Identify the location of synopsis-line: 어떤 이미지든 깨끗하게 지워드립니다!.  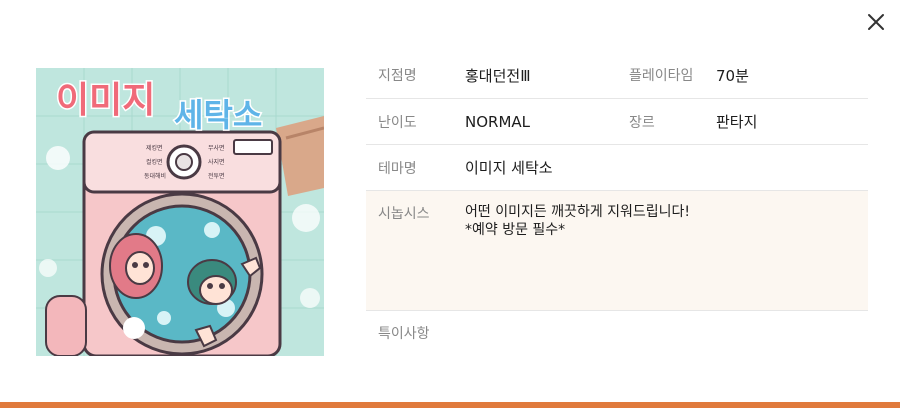
(578, 212).